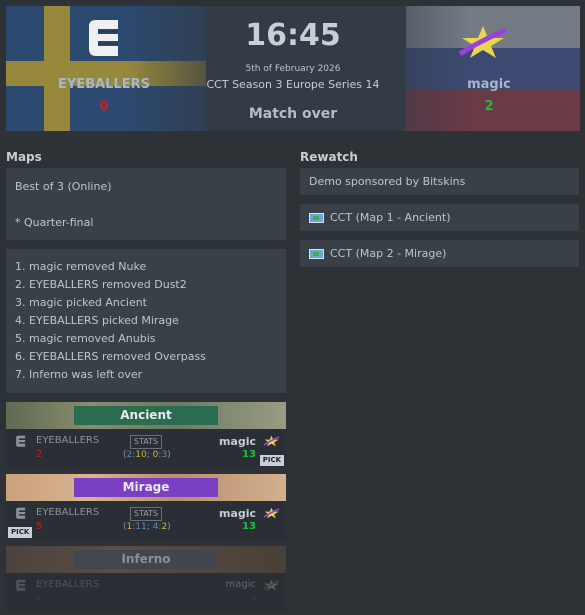 Image resolution: width=585 pixels, height=615 pixels. I want to click on map-name-ancient: Ancient, so click(146, 415).